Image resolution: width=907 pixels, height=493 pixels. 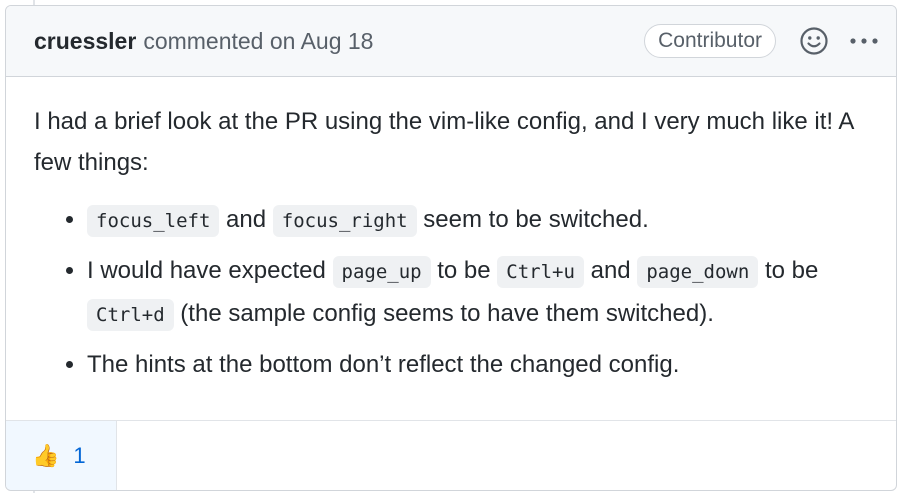 I want to click on author-link: cruessler, so click(x=85, y=41).